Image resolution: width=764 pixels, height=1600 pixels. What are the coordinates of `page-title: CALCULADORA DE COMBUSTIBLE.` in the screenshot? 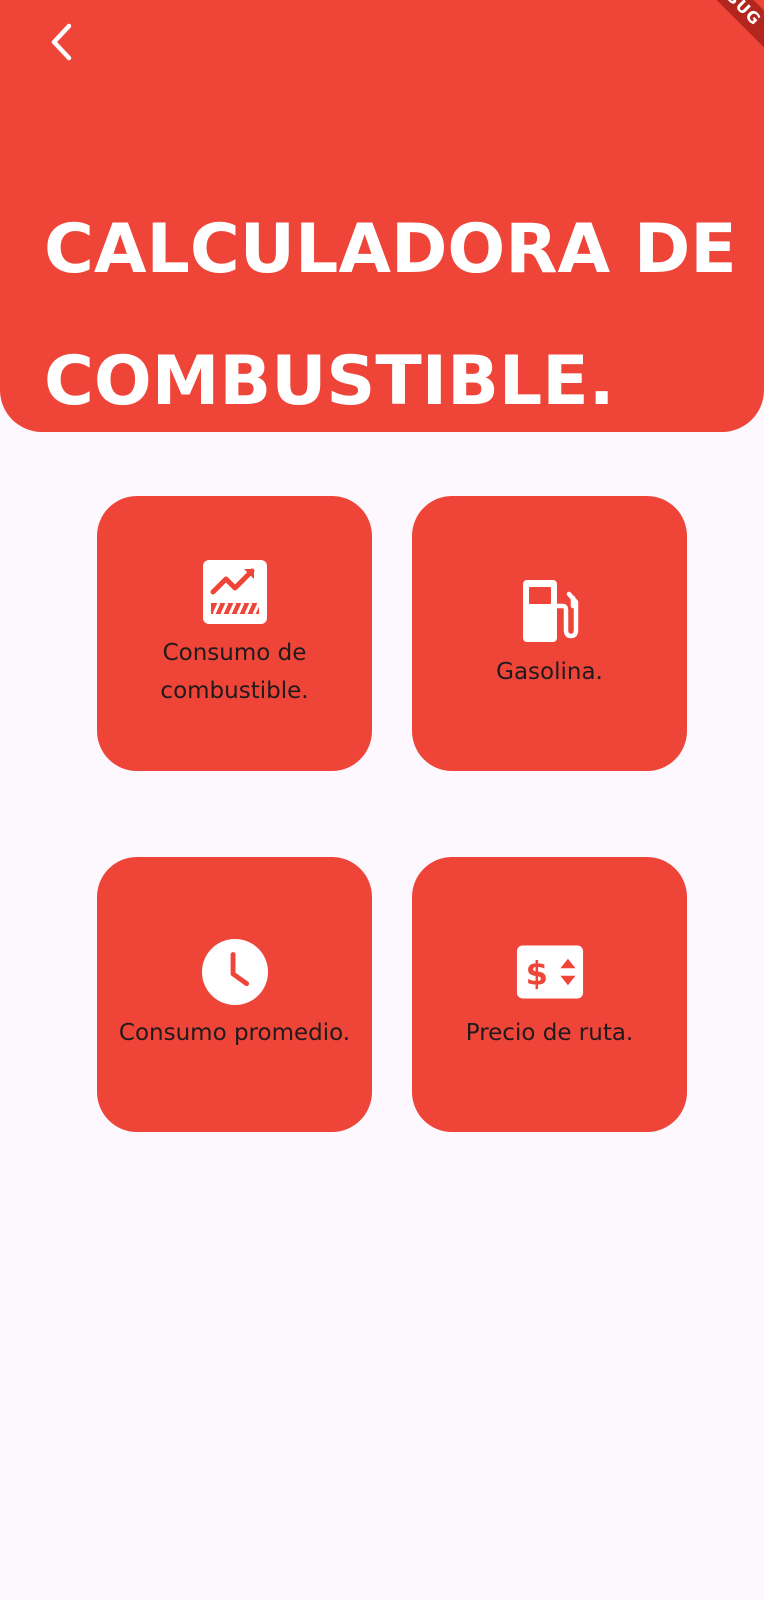 It's located at (390, 308).